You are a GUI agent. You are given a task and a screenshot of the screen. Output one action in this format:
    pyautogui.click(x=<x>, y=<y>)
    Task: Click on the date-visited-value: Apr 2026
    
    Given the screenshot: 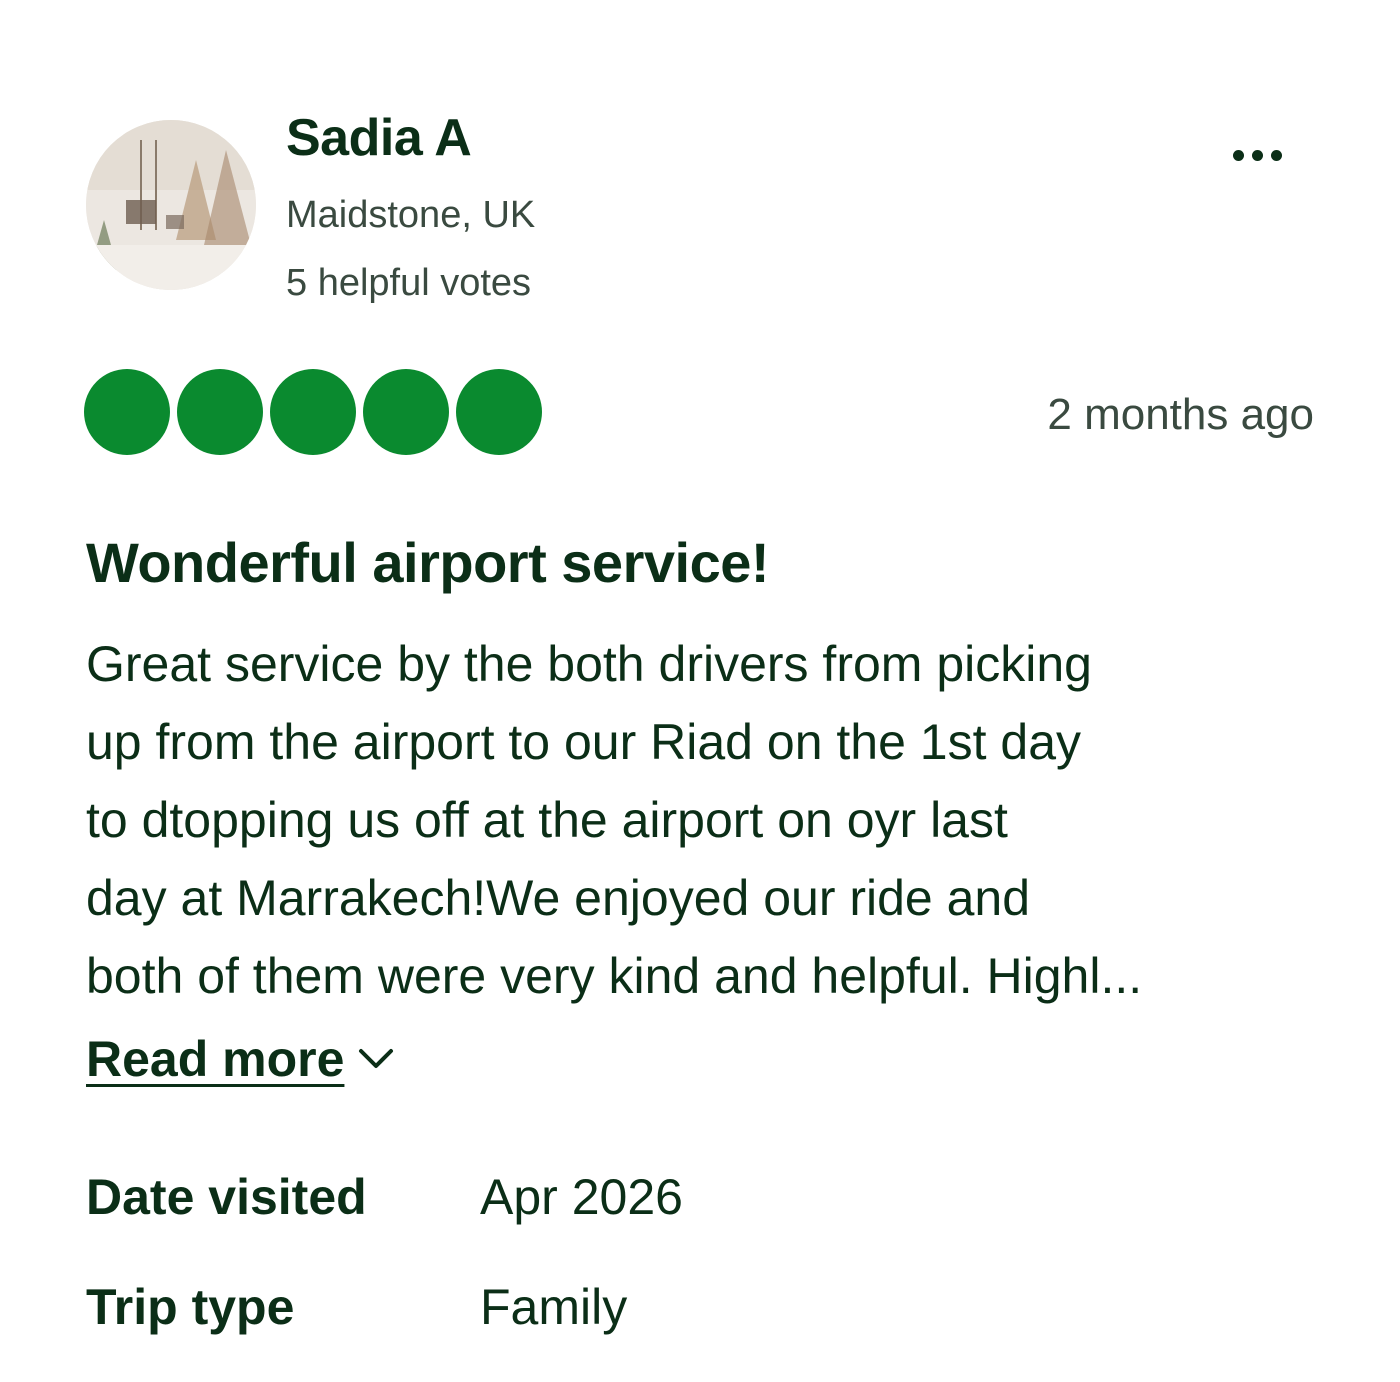 What is the action you would take?
    pyautogui.click(x=581, y=1197)
    